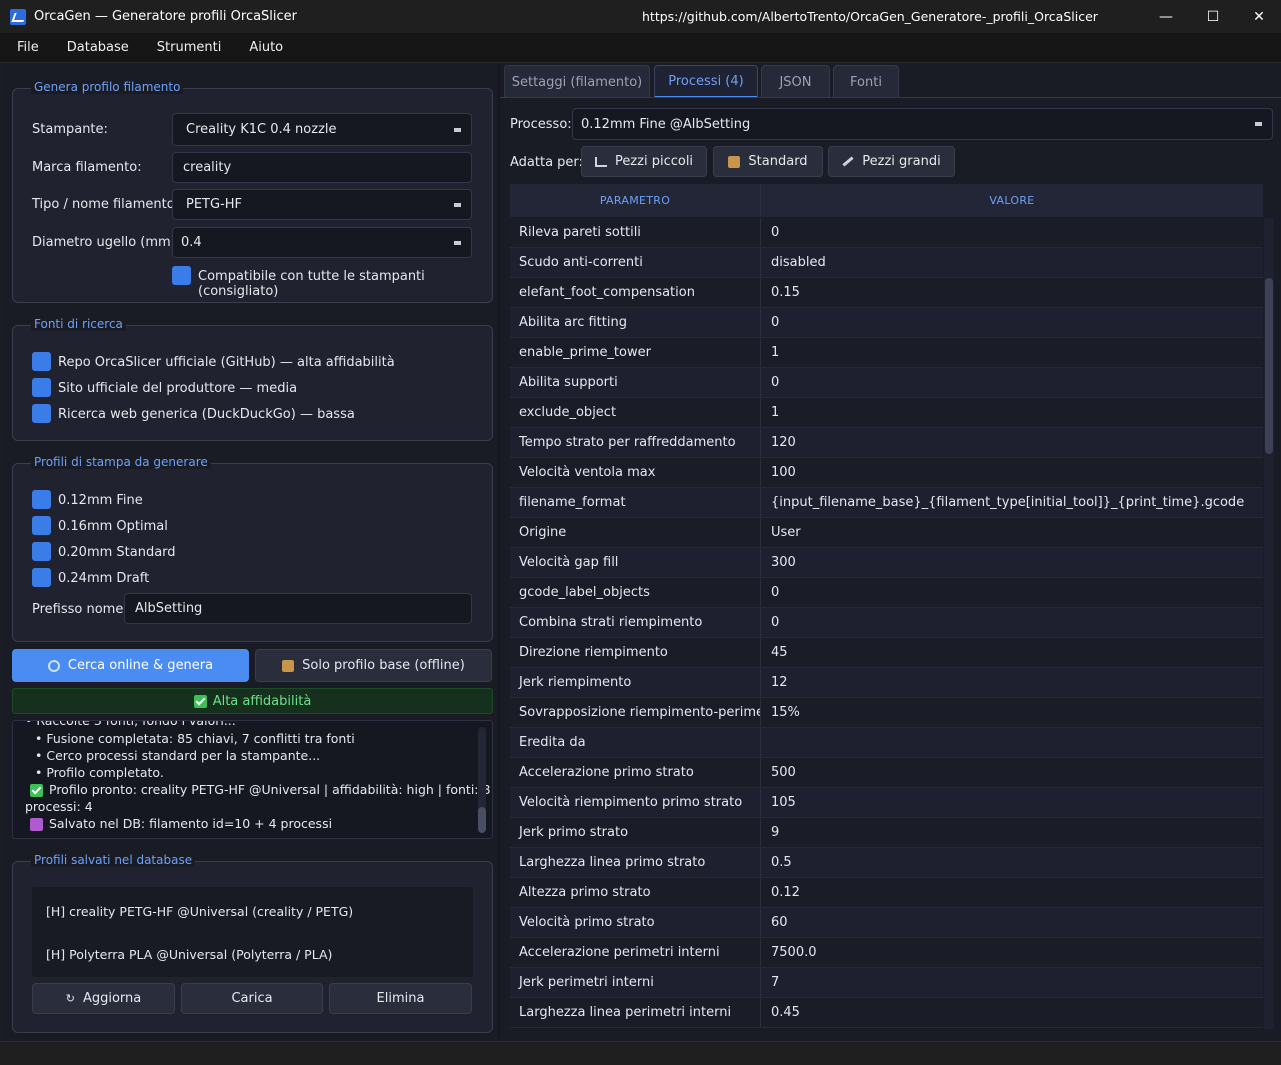 Image resolution: width=1281 pixels, height=1065 pixels. I want to click on tab-sources: Fonti, so click(866, 81).